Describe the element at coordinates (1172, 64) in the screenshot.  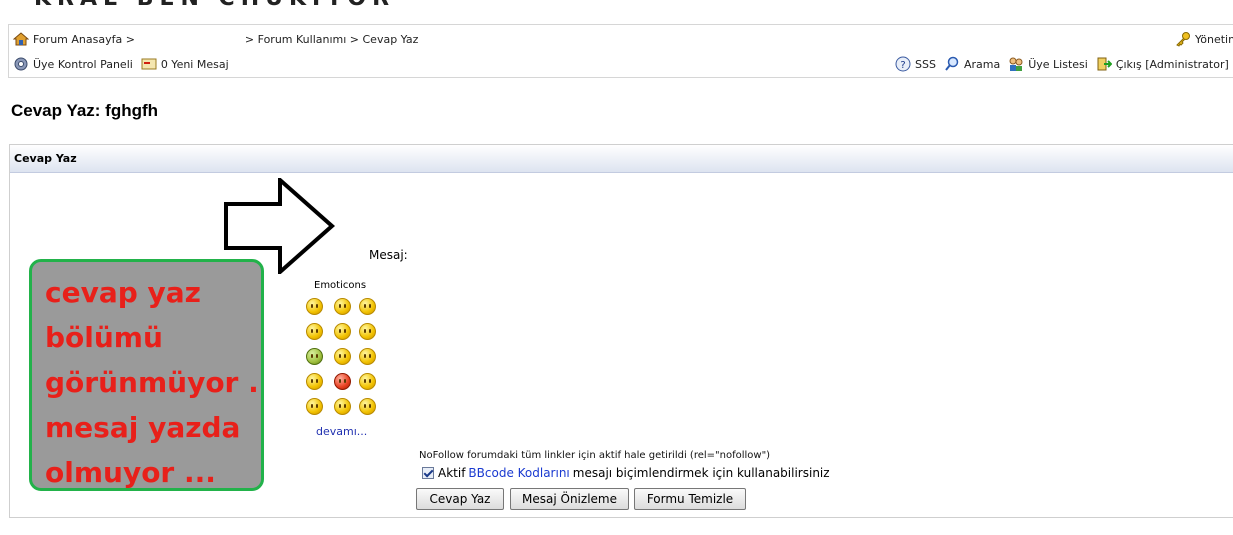
I see `logout-link: Çıkış [Administrator]` at that location.